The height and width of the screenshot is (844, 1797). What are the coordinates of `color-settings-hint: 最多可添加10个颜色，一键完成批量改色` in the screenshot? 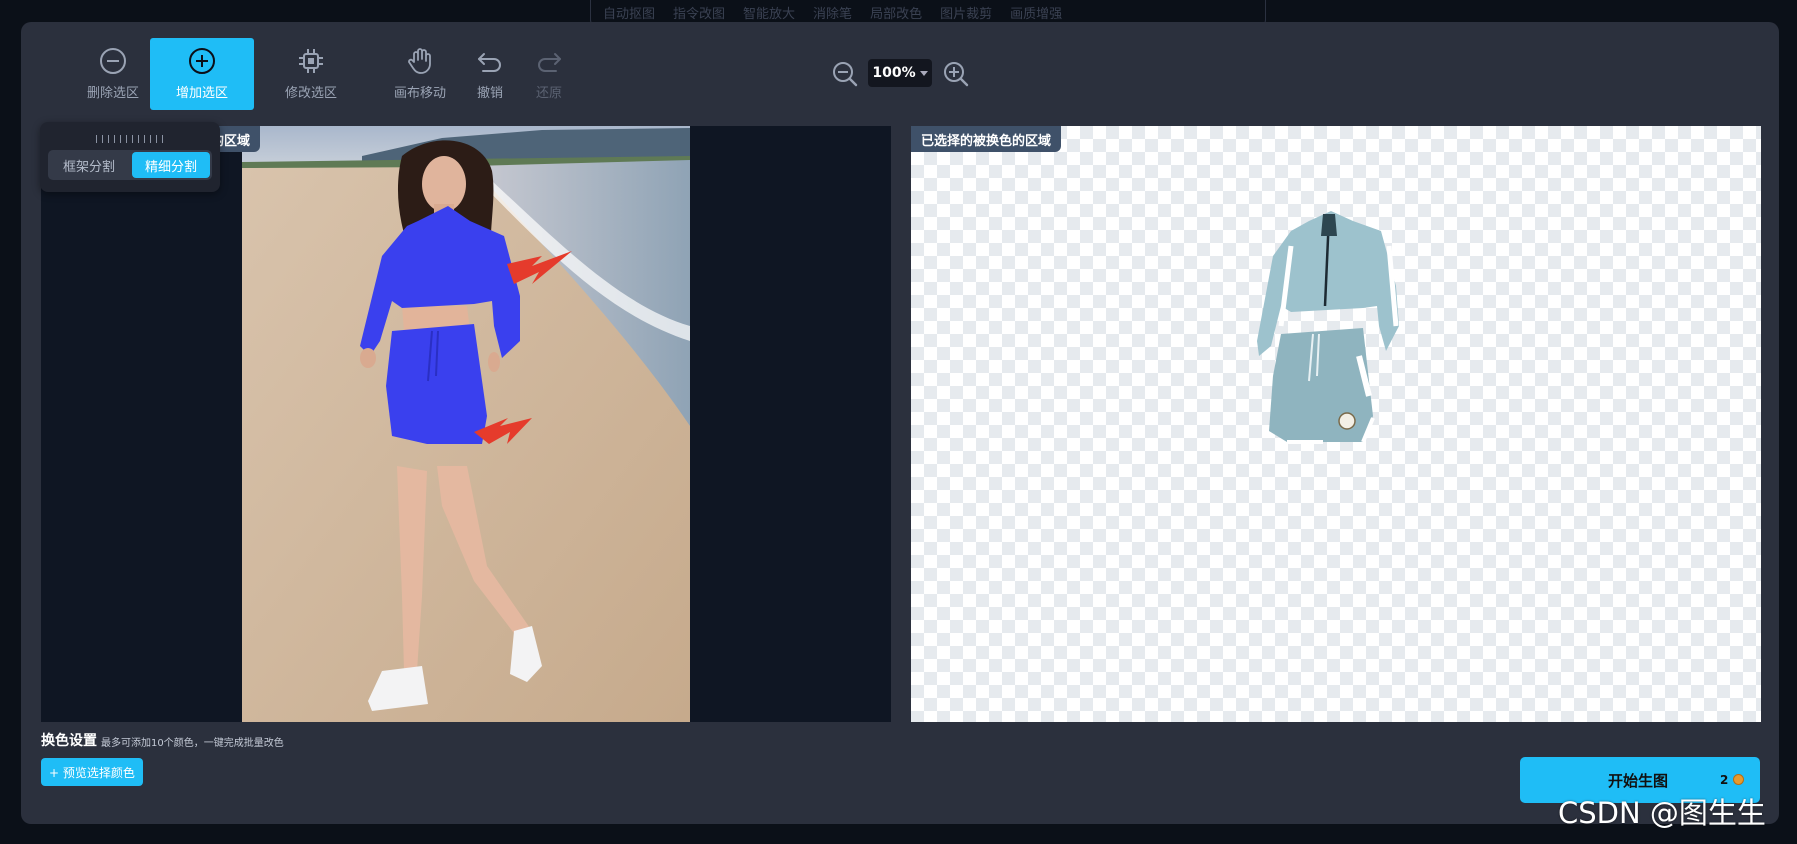 It's located at (192, 743).